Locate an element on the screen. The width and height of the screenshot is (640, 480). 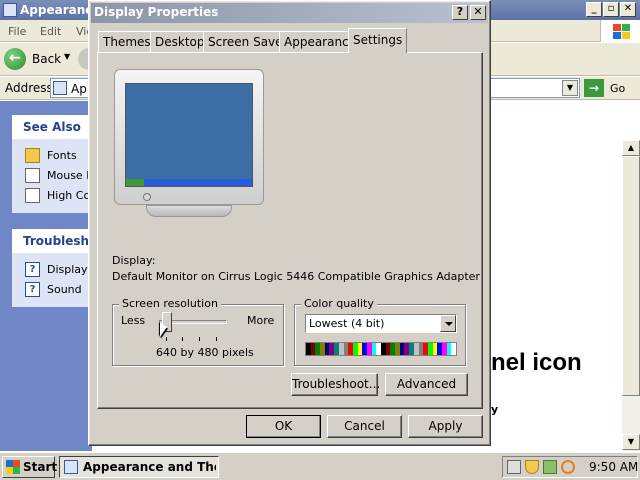
color-swatch is located at coordinates (453, 349).